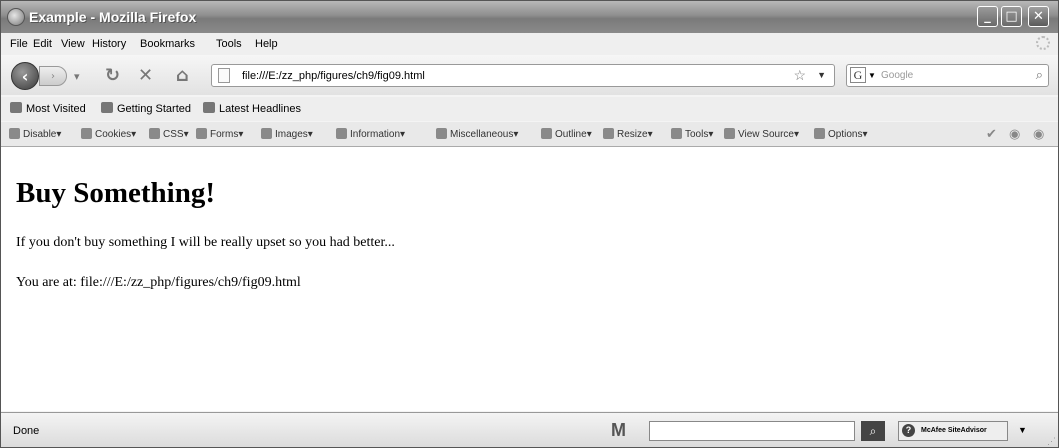 This screenshot has width=1059, height=448. What do you see at coordinates (947, 75) in the screenshot?
I see `search-bar: G ▼ Google ⌕` at bounding box center [947, 75].